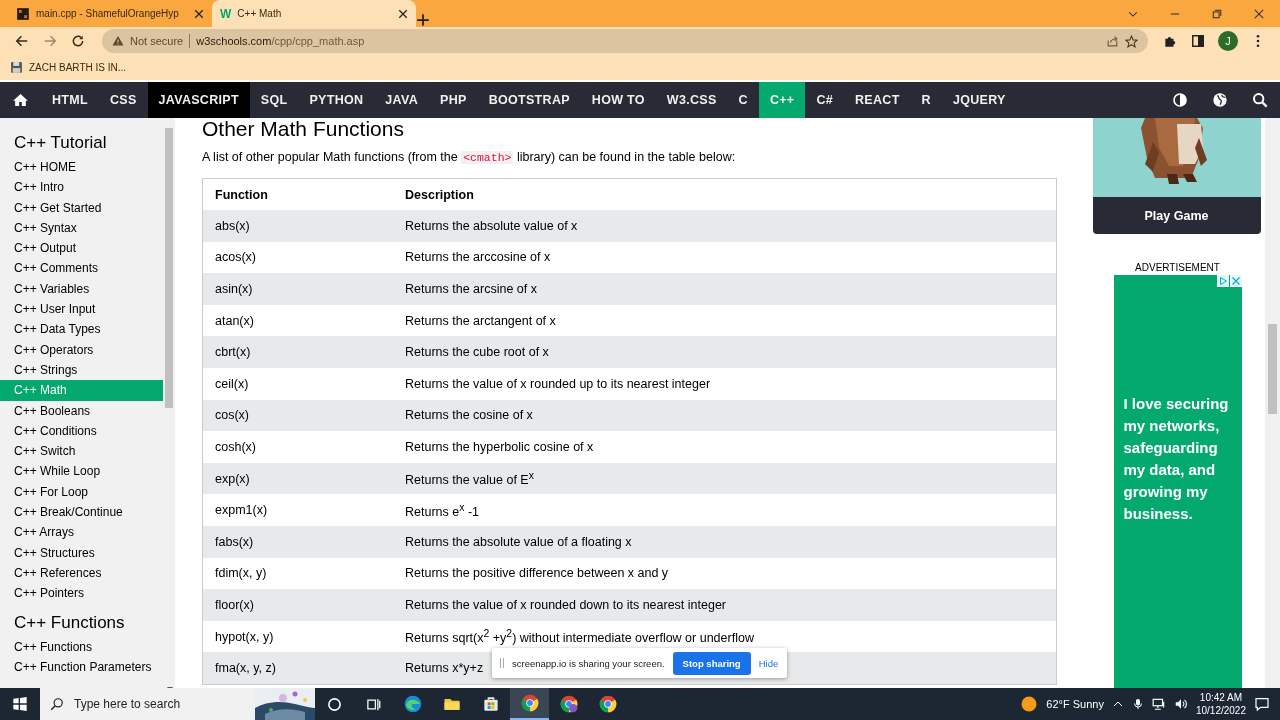  What do you see at coordinates (123, 100) in the screenshot?
I see `nav-link: CSS` at bounding box center [123, 100].